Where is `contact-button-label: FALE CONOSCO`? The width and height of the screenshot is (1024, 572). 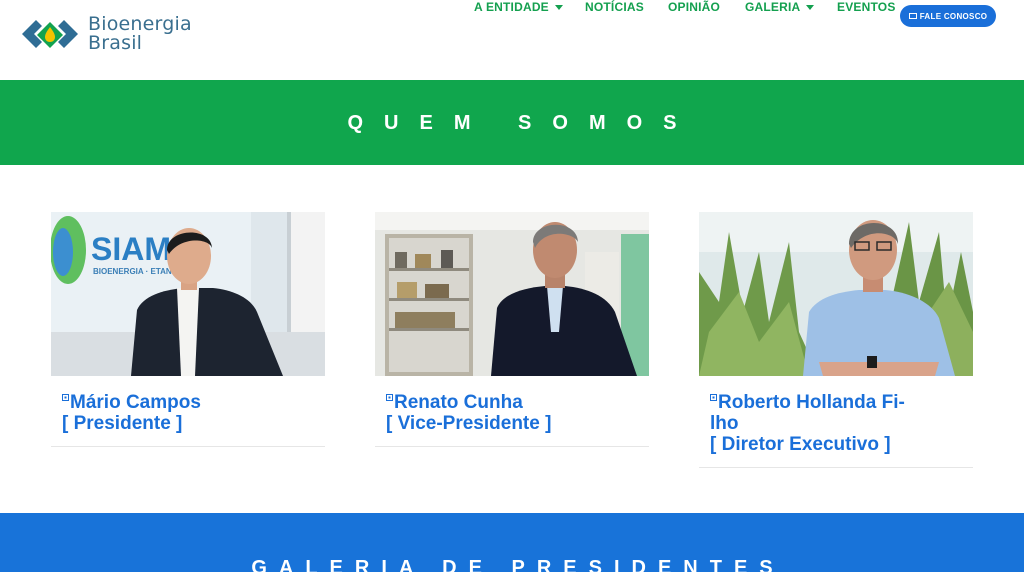
contact-button-label: FALE CONOSCO is located at coordinates (953, 16).